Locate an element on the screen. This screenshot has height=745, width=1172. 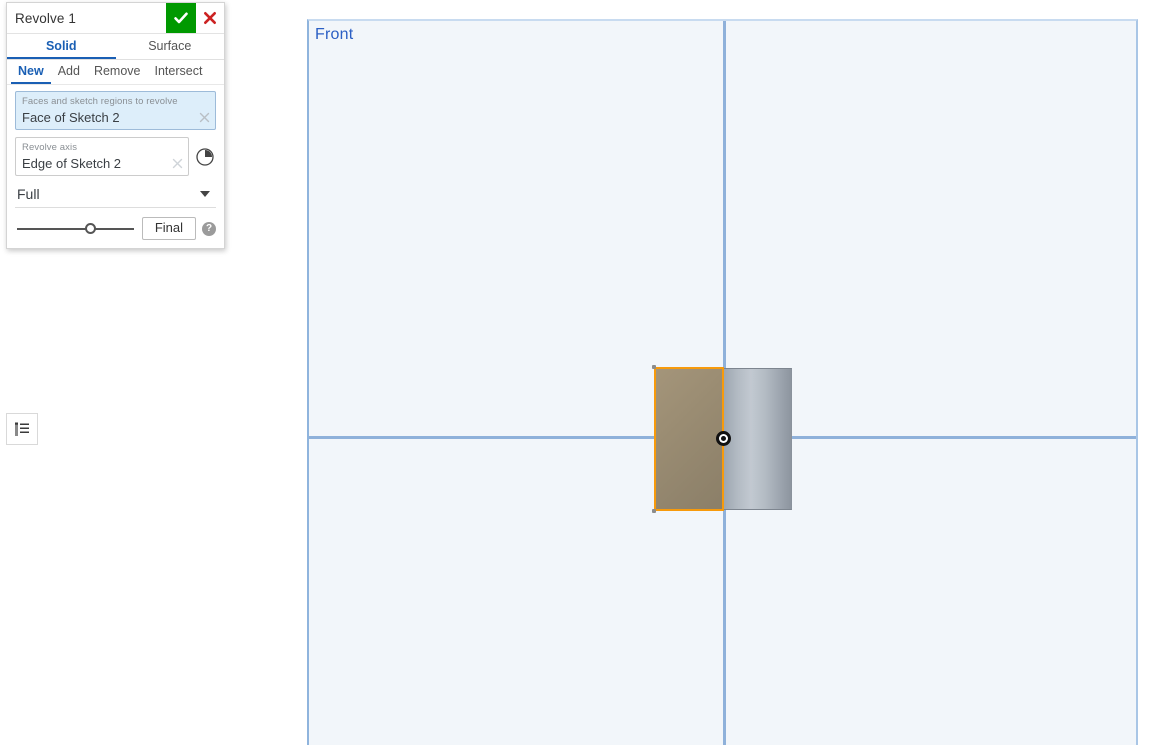
feature-list-icon is located at coordinates (22, 429).